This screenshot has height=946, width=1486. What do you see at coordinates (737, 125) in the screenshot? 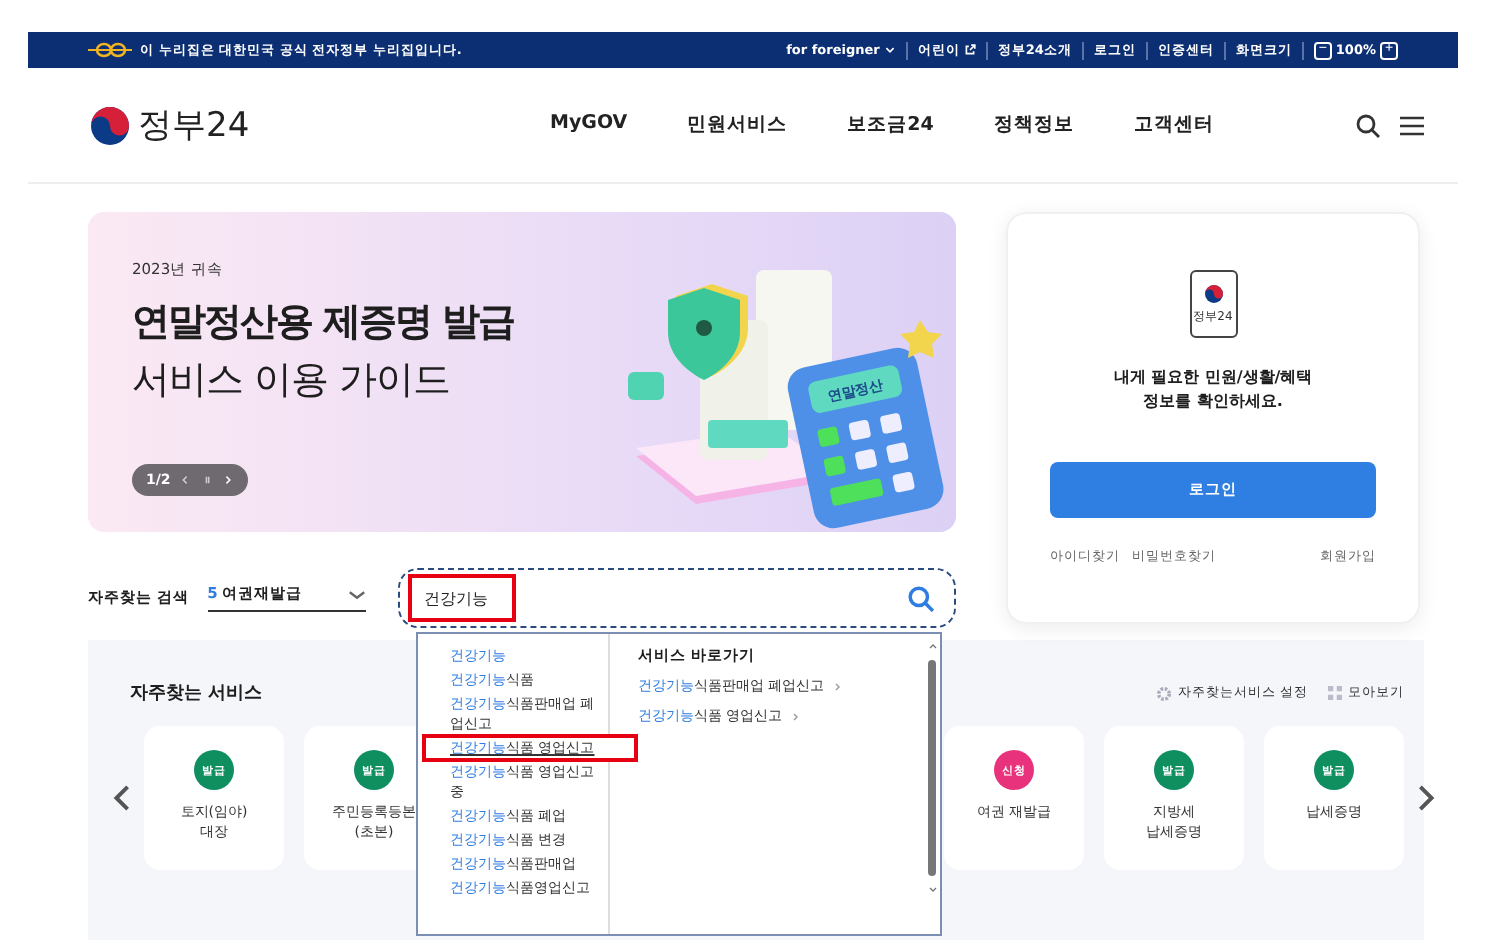
I see `nav-link: 민원서비스` at bounding box center [737, 125].